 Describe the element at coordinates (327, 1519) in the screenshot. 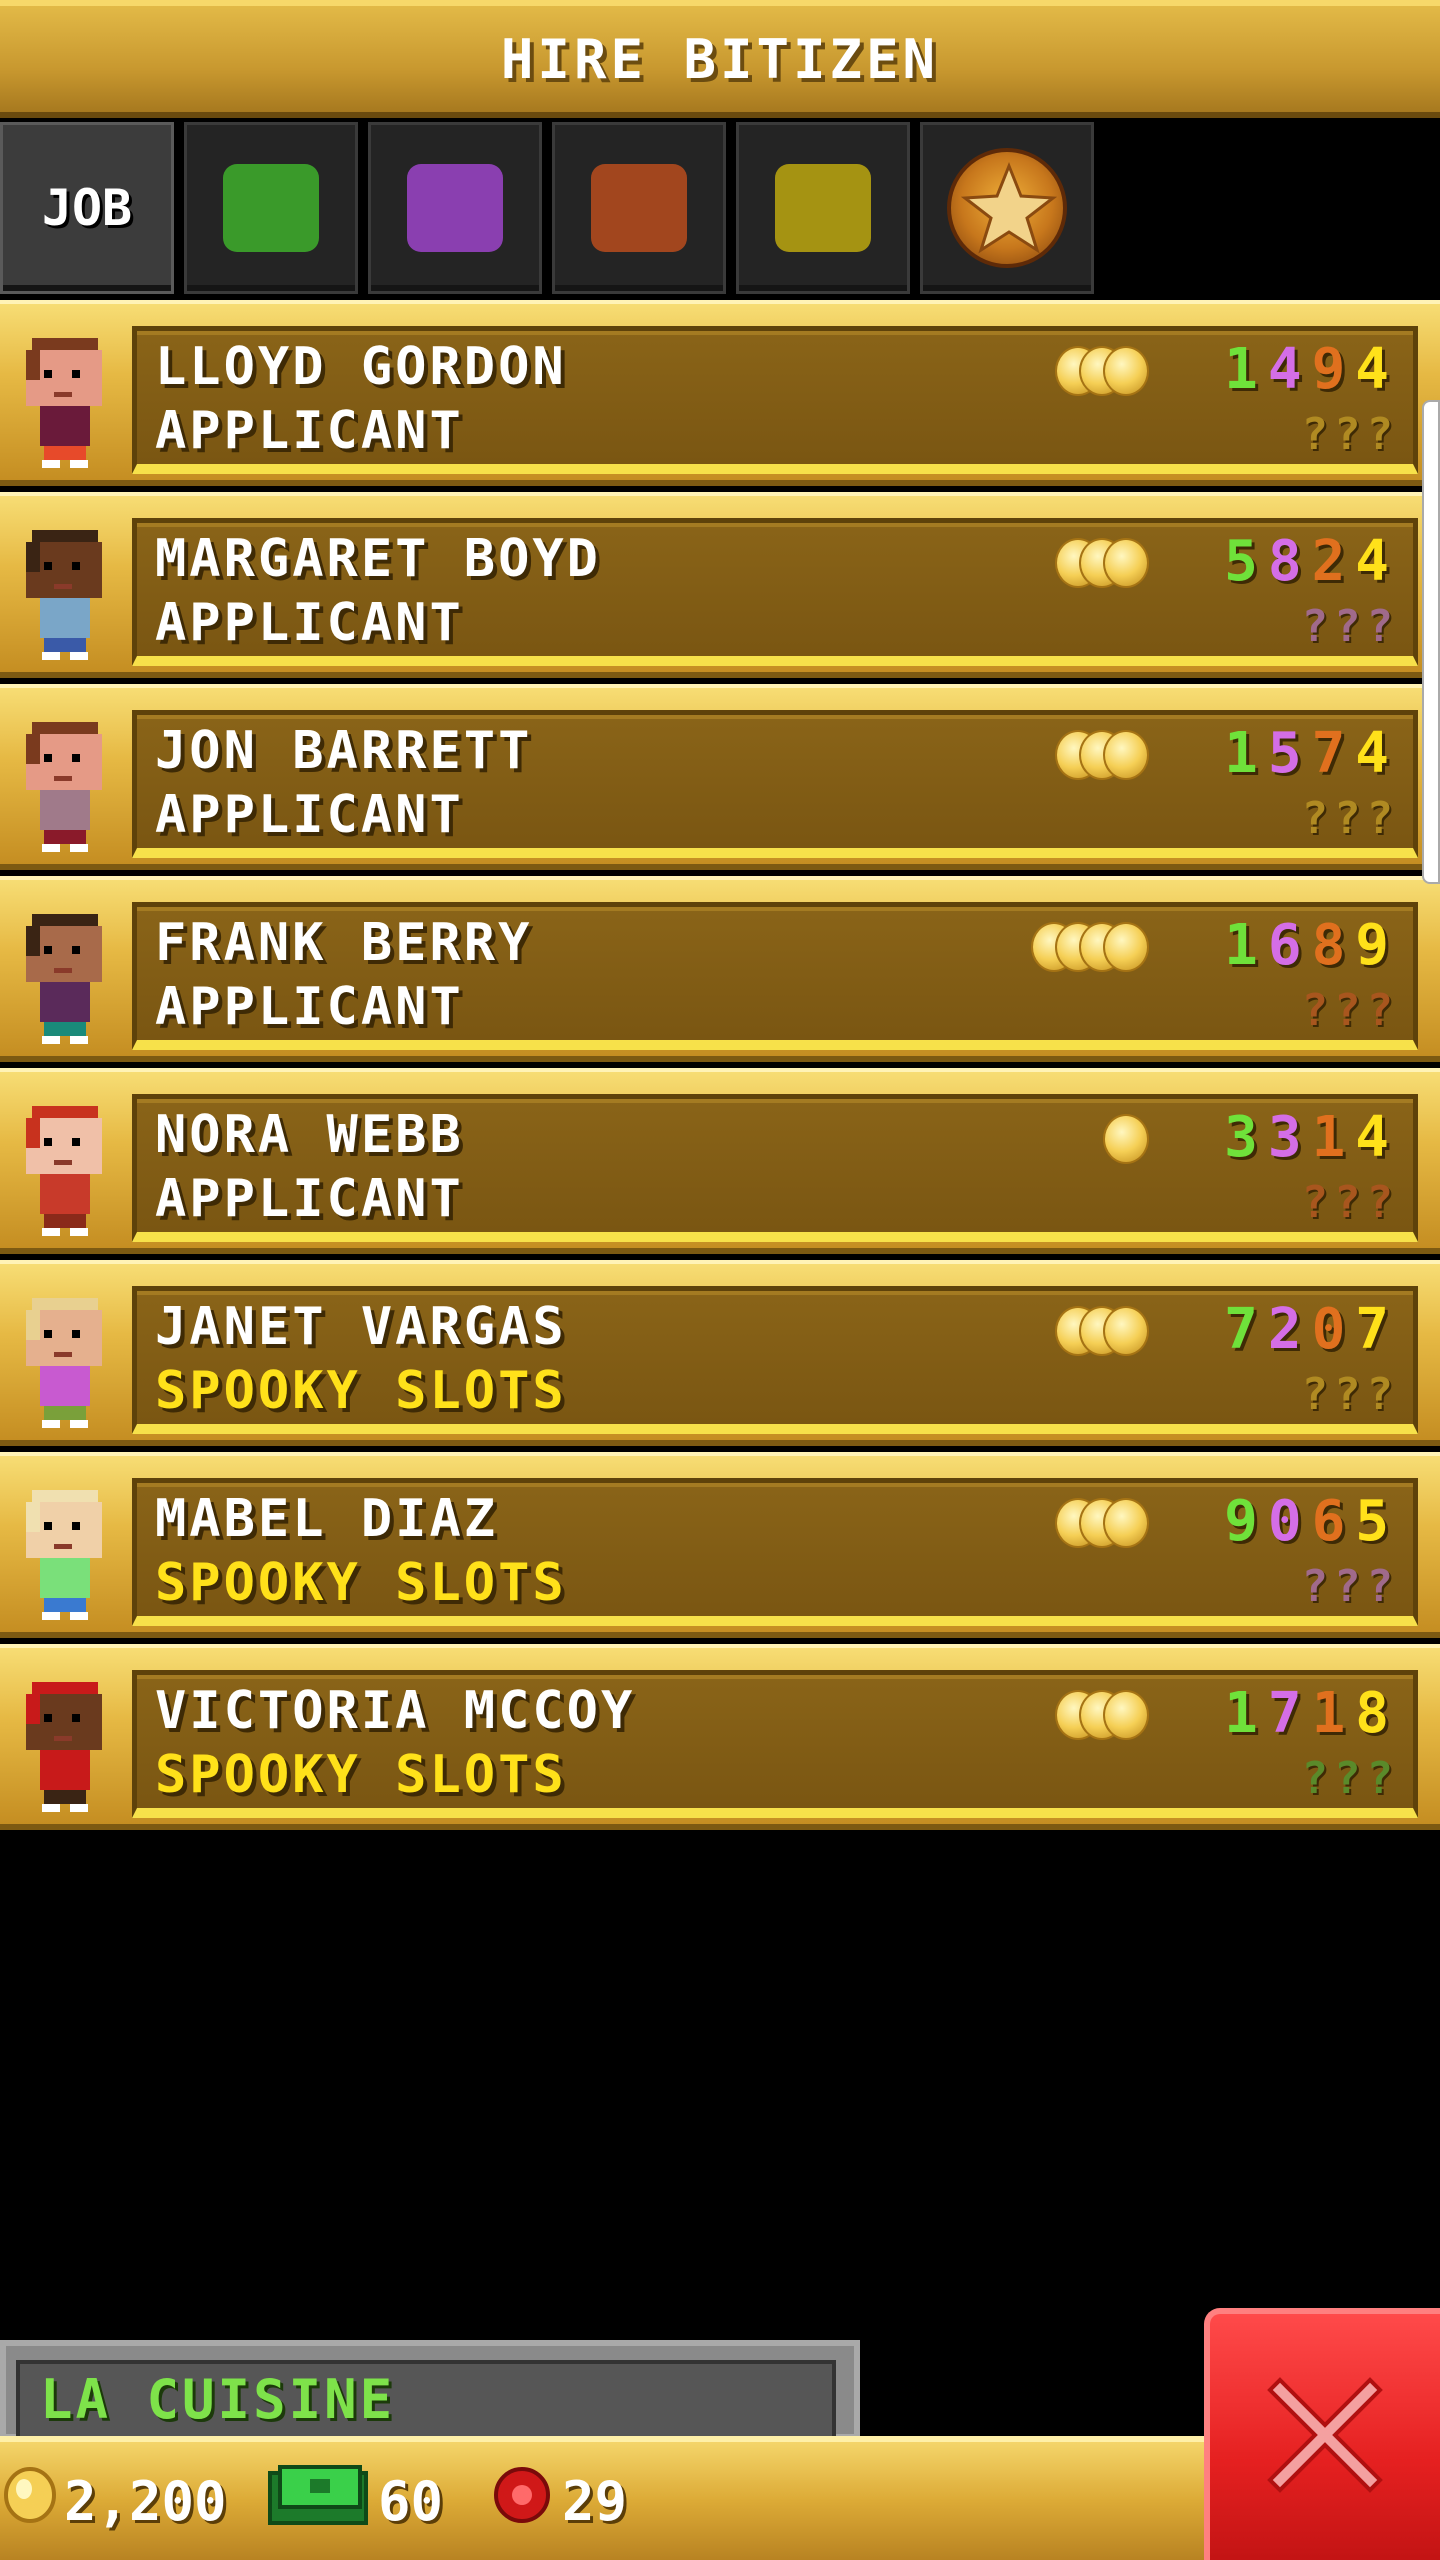

I see `bitizen-name: MABEL DIAZ` at that location.